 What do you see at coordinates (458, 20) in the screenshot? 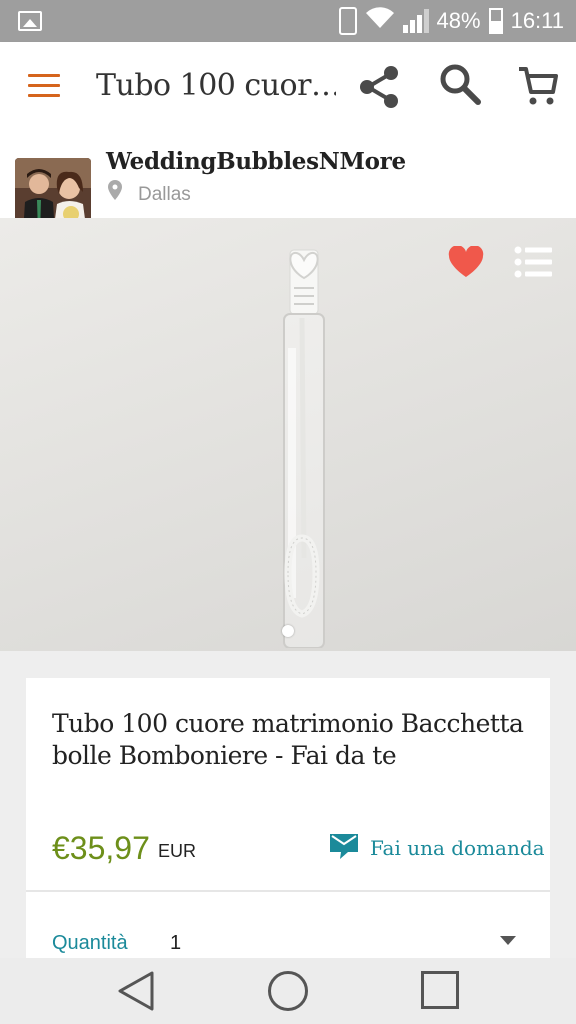
I see `battery-percent: 48%` at bounding box center [458, 20].